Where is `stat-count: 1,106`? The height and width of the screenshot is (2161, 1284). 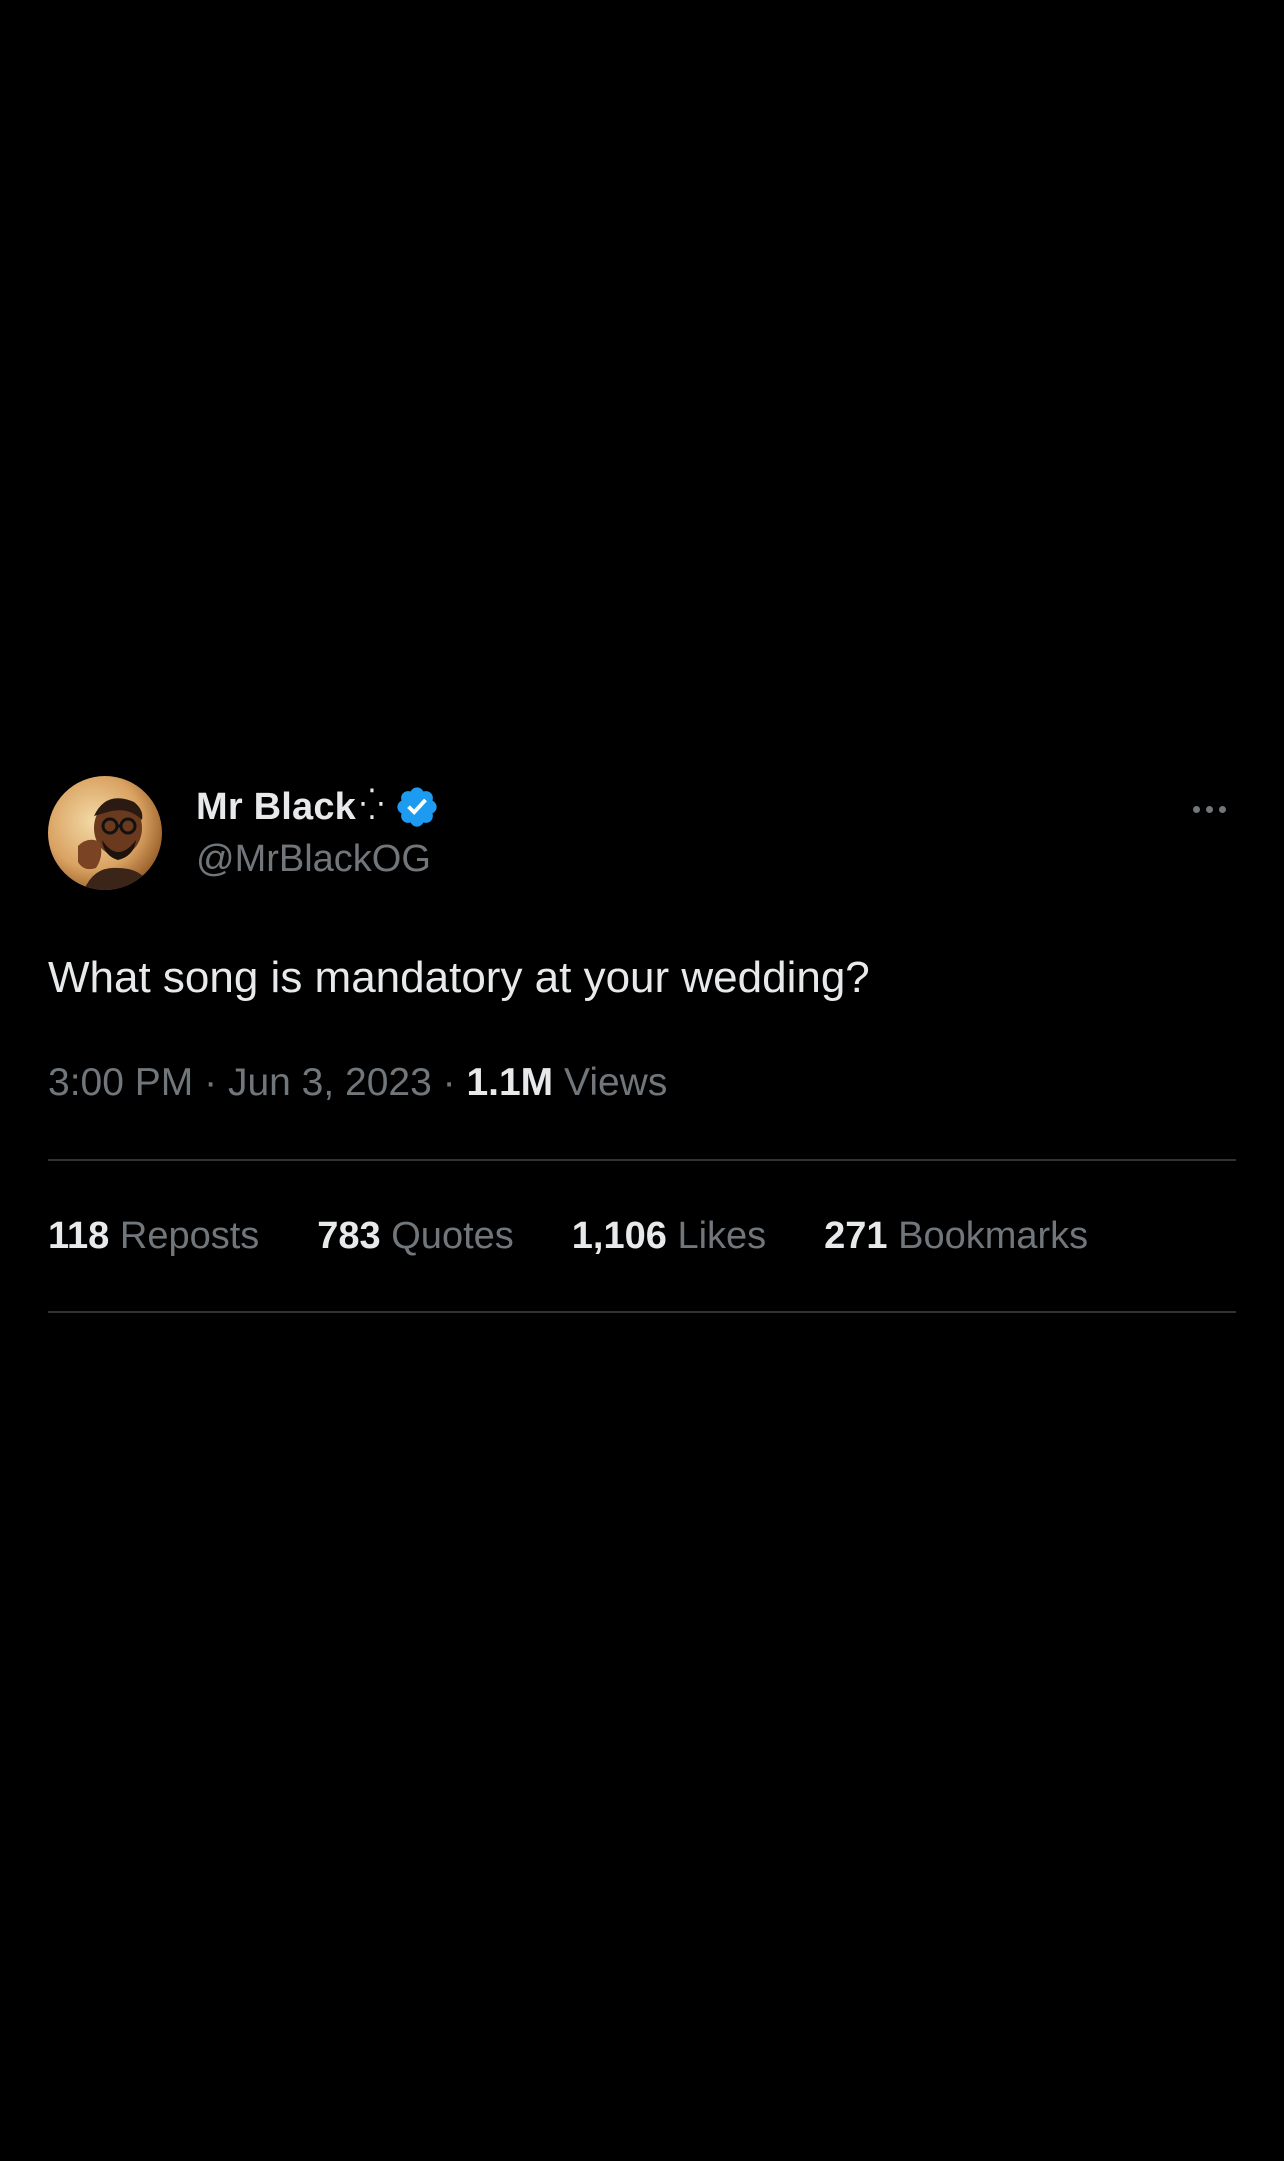 stat-count: 1,106 is located at coordinates (619, 1235).